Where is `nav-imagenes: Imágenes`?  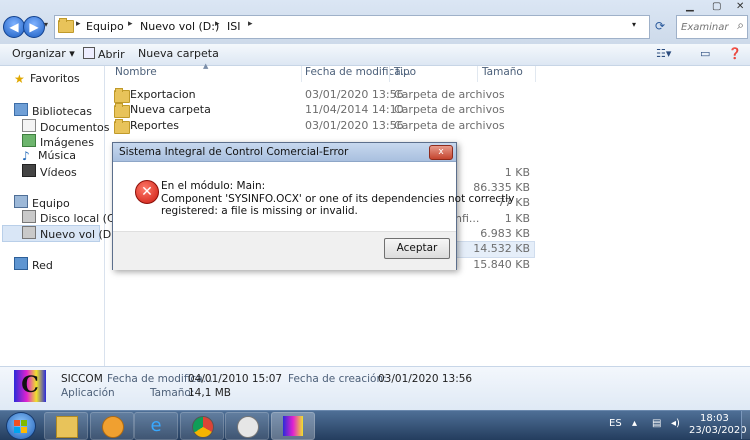 nav-imagenes: Imágenes is located at coordinates (58, 142).